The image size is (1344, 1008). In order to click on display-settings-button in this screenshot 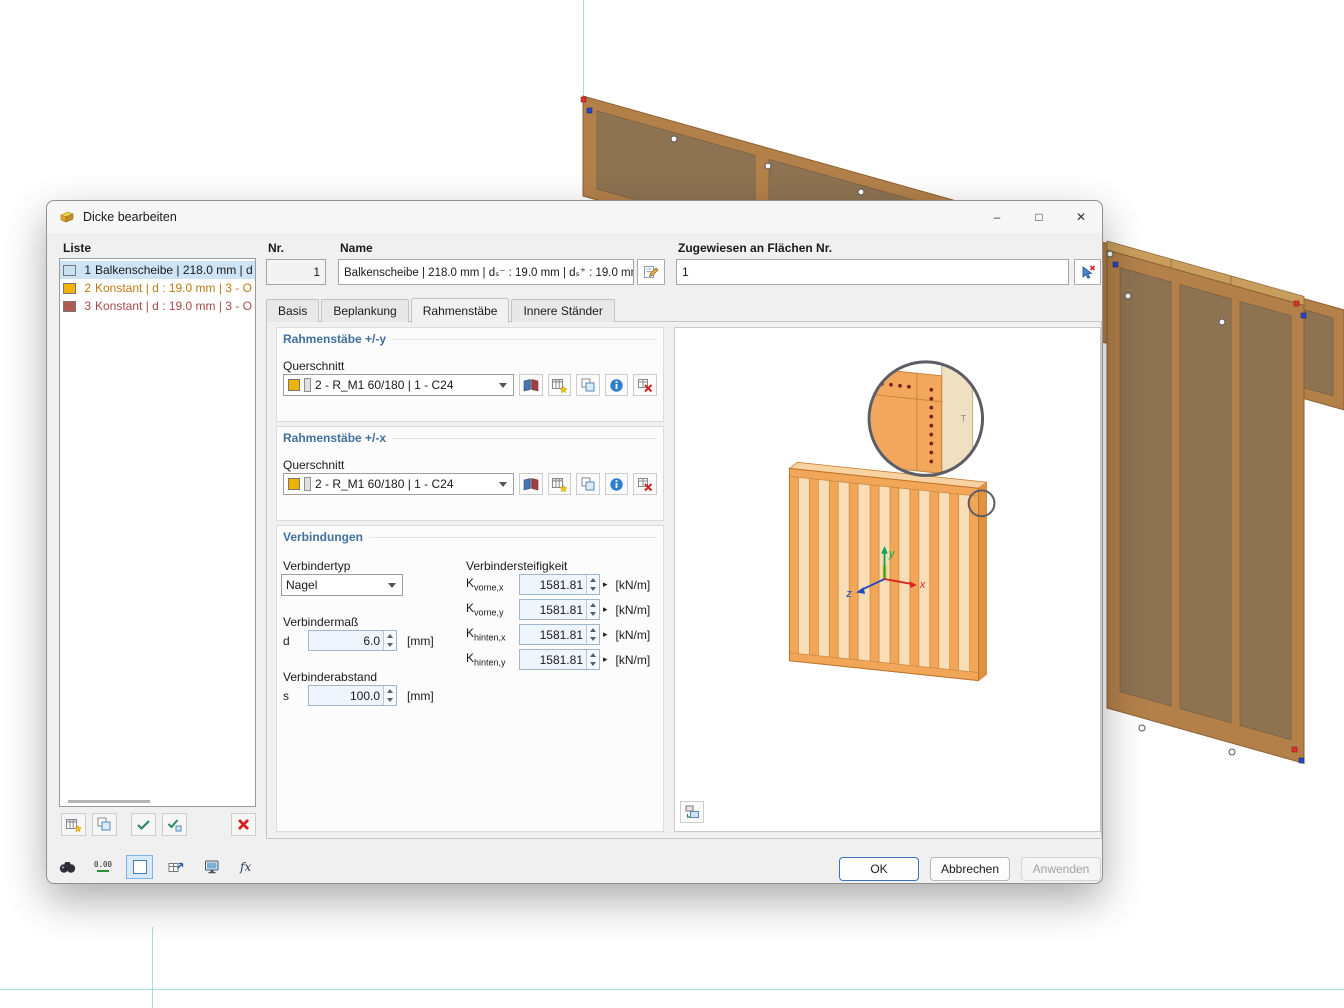, I will do `click(211, 867)`.